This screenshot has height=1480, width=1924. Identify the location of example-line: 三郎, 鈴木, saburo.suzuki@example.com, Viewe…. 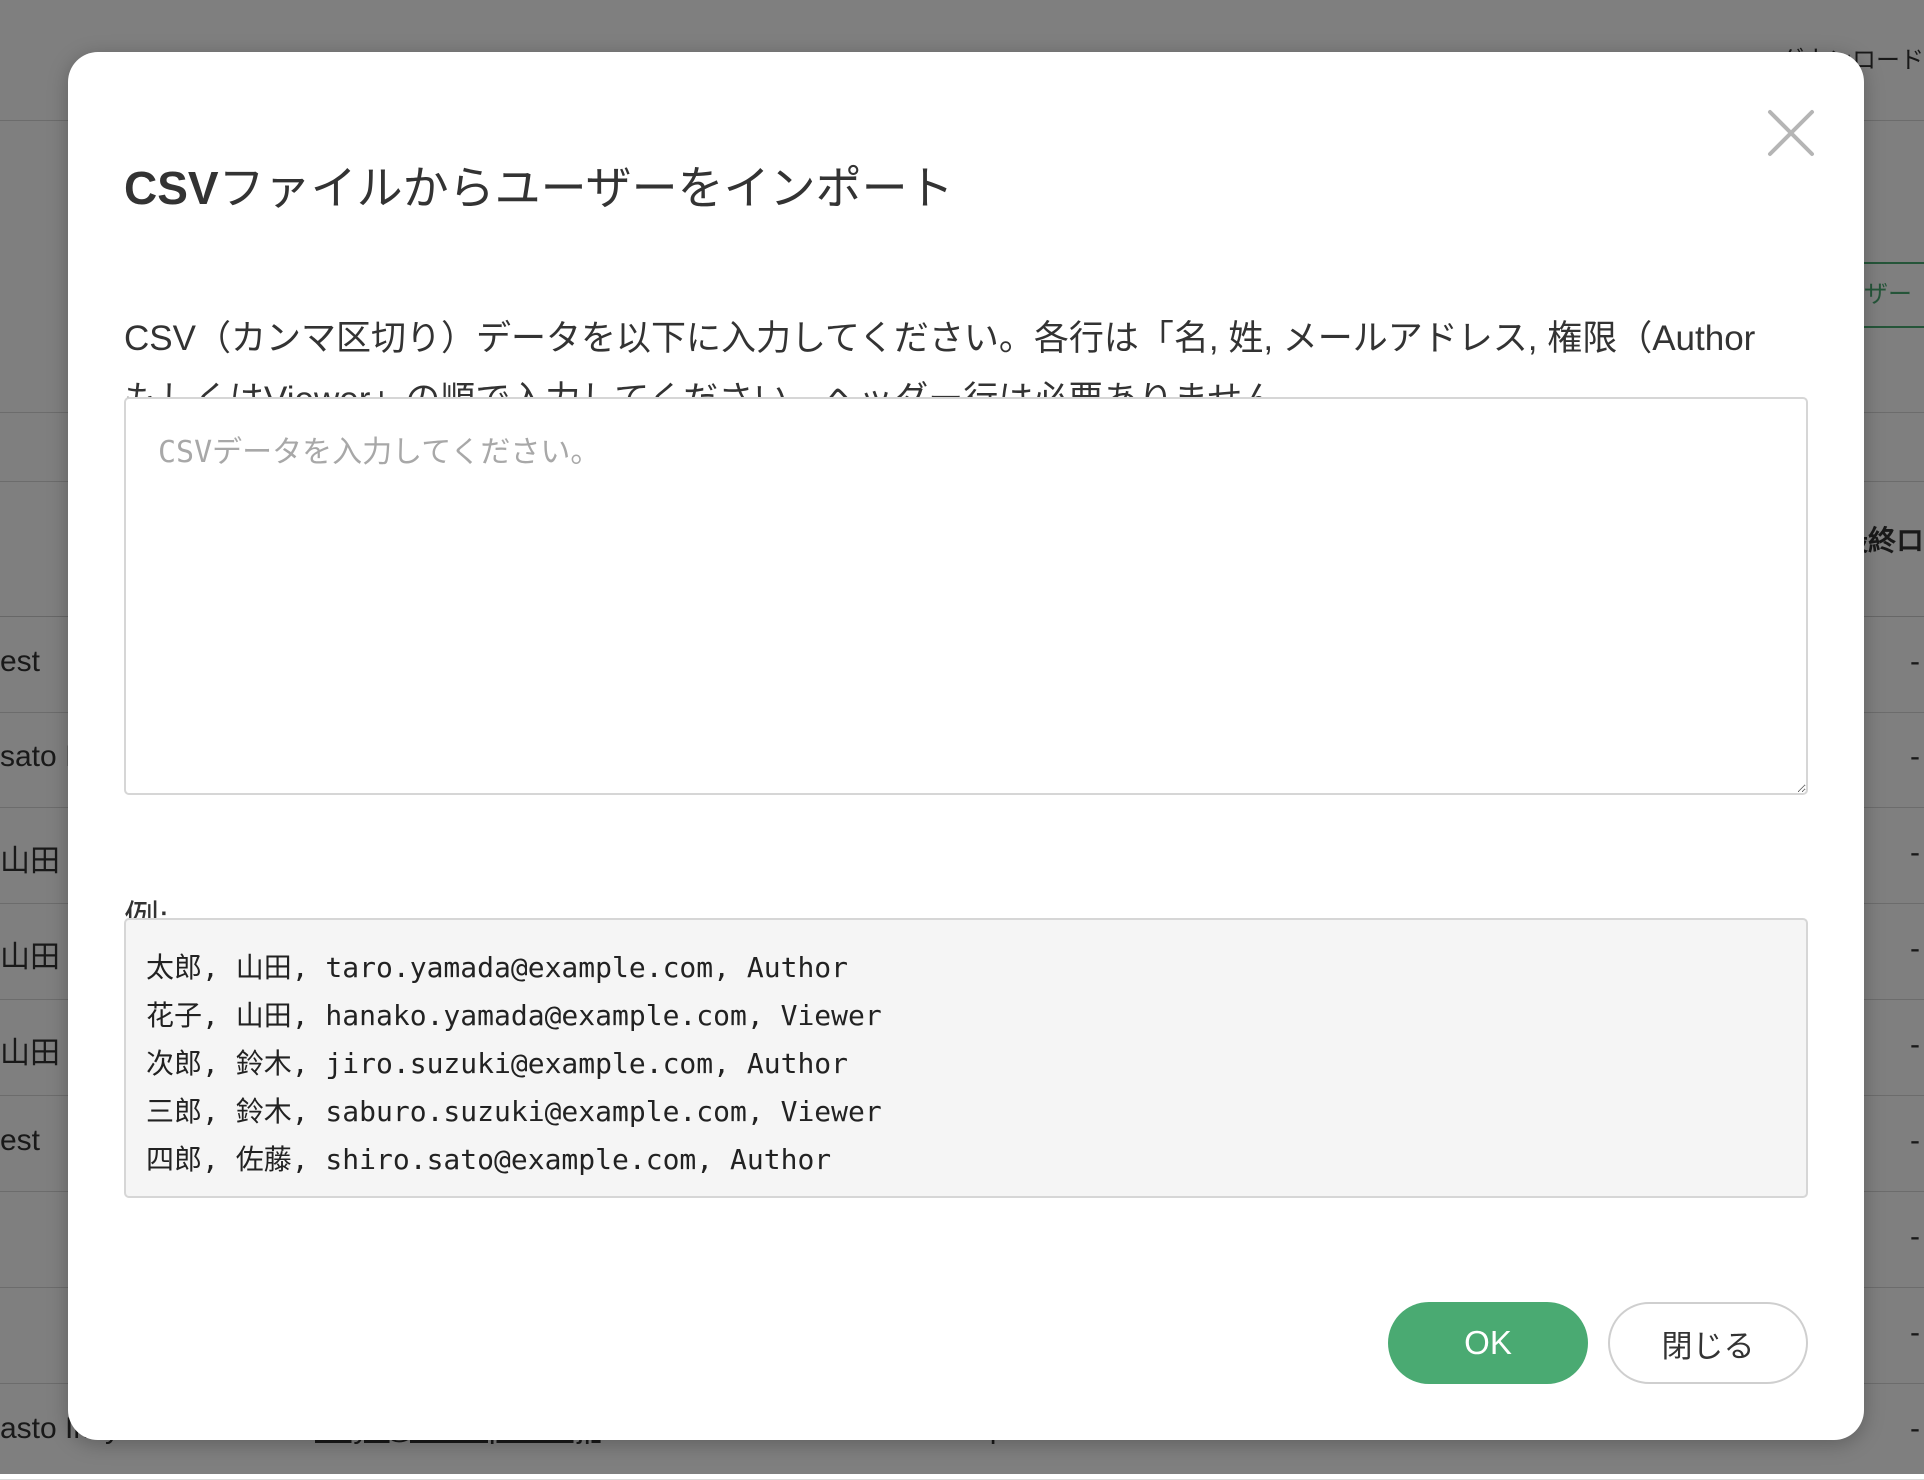
(514, 1111).